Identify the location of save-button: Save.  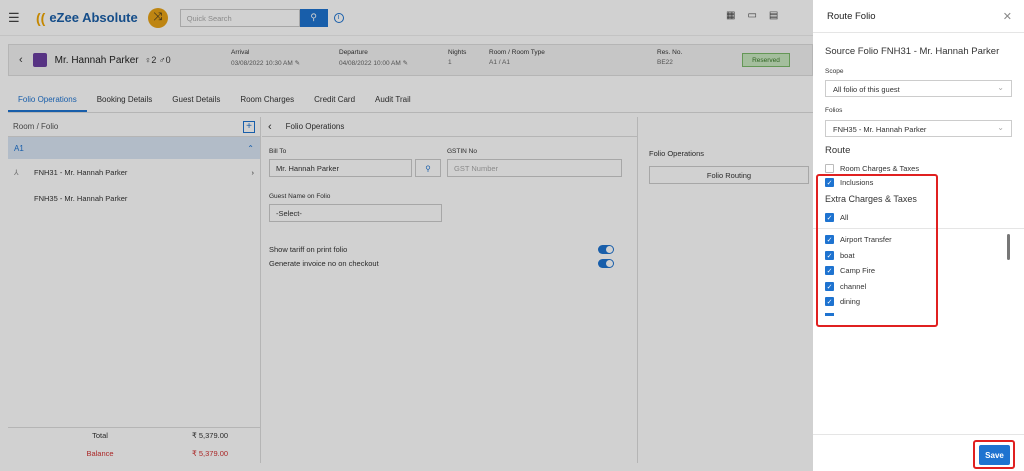
(994, 455).